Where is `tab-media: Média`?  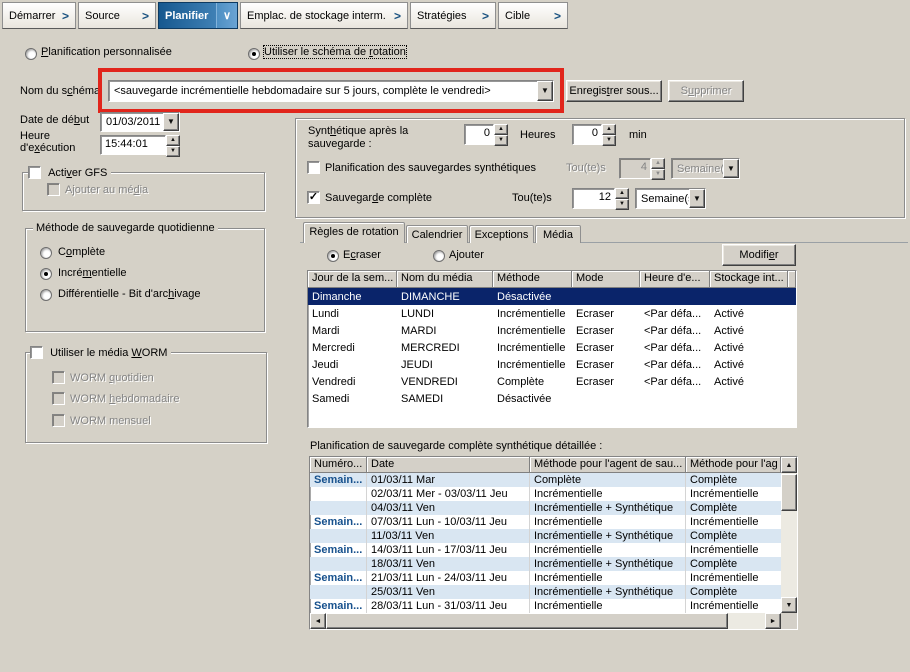
tab-media: Média is located at coordinates (558, 234).